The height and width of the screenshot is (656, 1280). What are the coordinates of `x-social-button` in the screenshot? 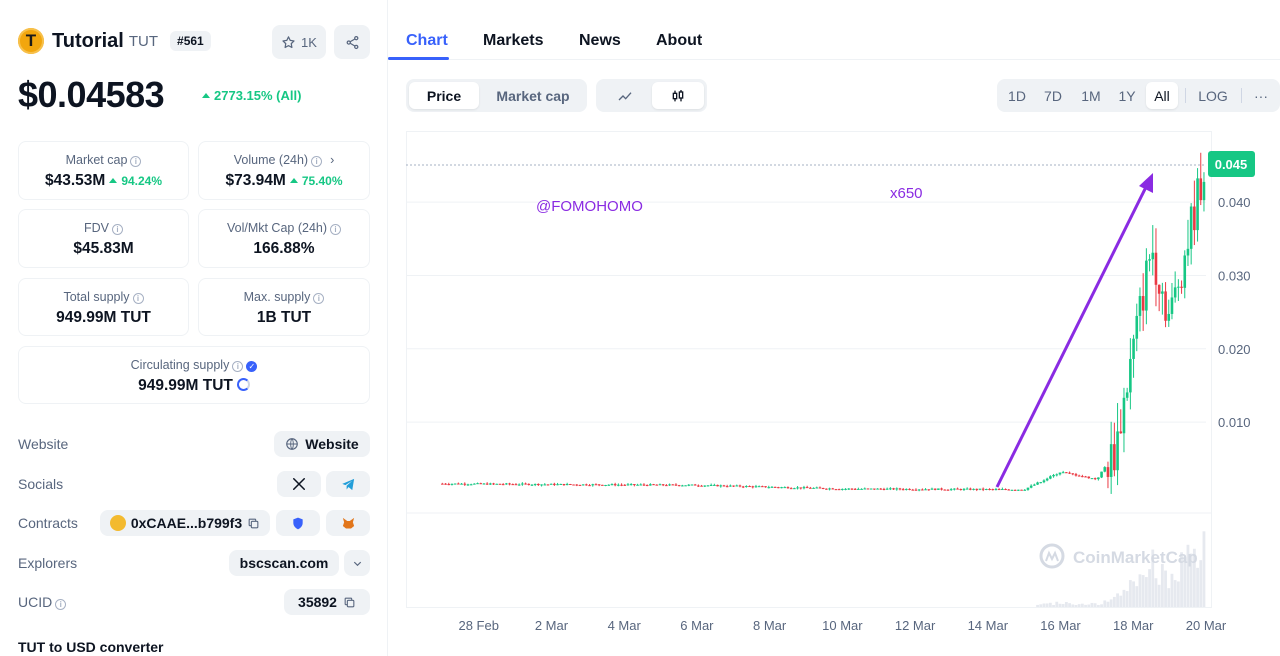 It's located at (299, 484).